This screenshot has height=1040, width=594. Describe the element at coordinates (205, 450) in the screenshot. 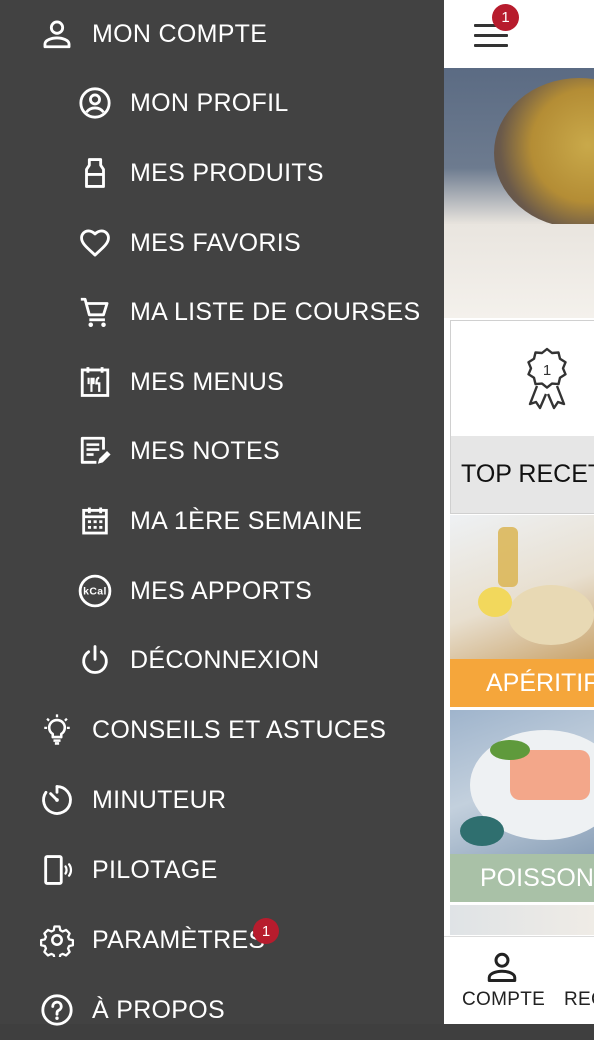

I see `menu-item-label: MES NOTES` at that location.